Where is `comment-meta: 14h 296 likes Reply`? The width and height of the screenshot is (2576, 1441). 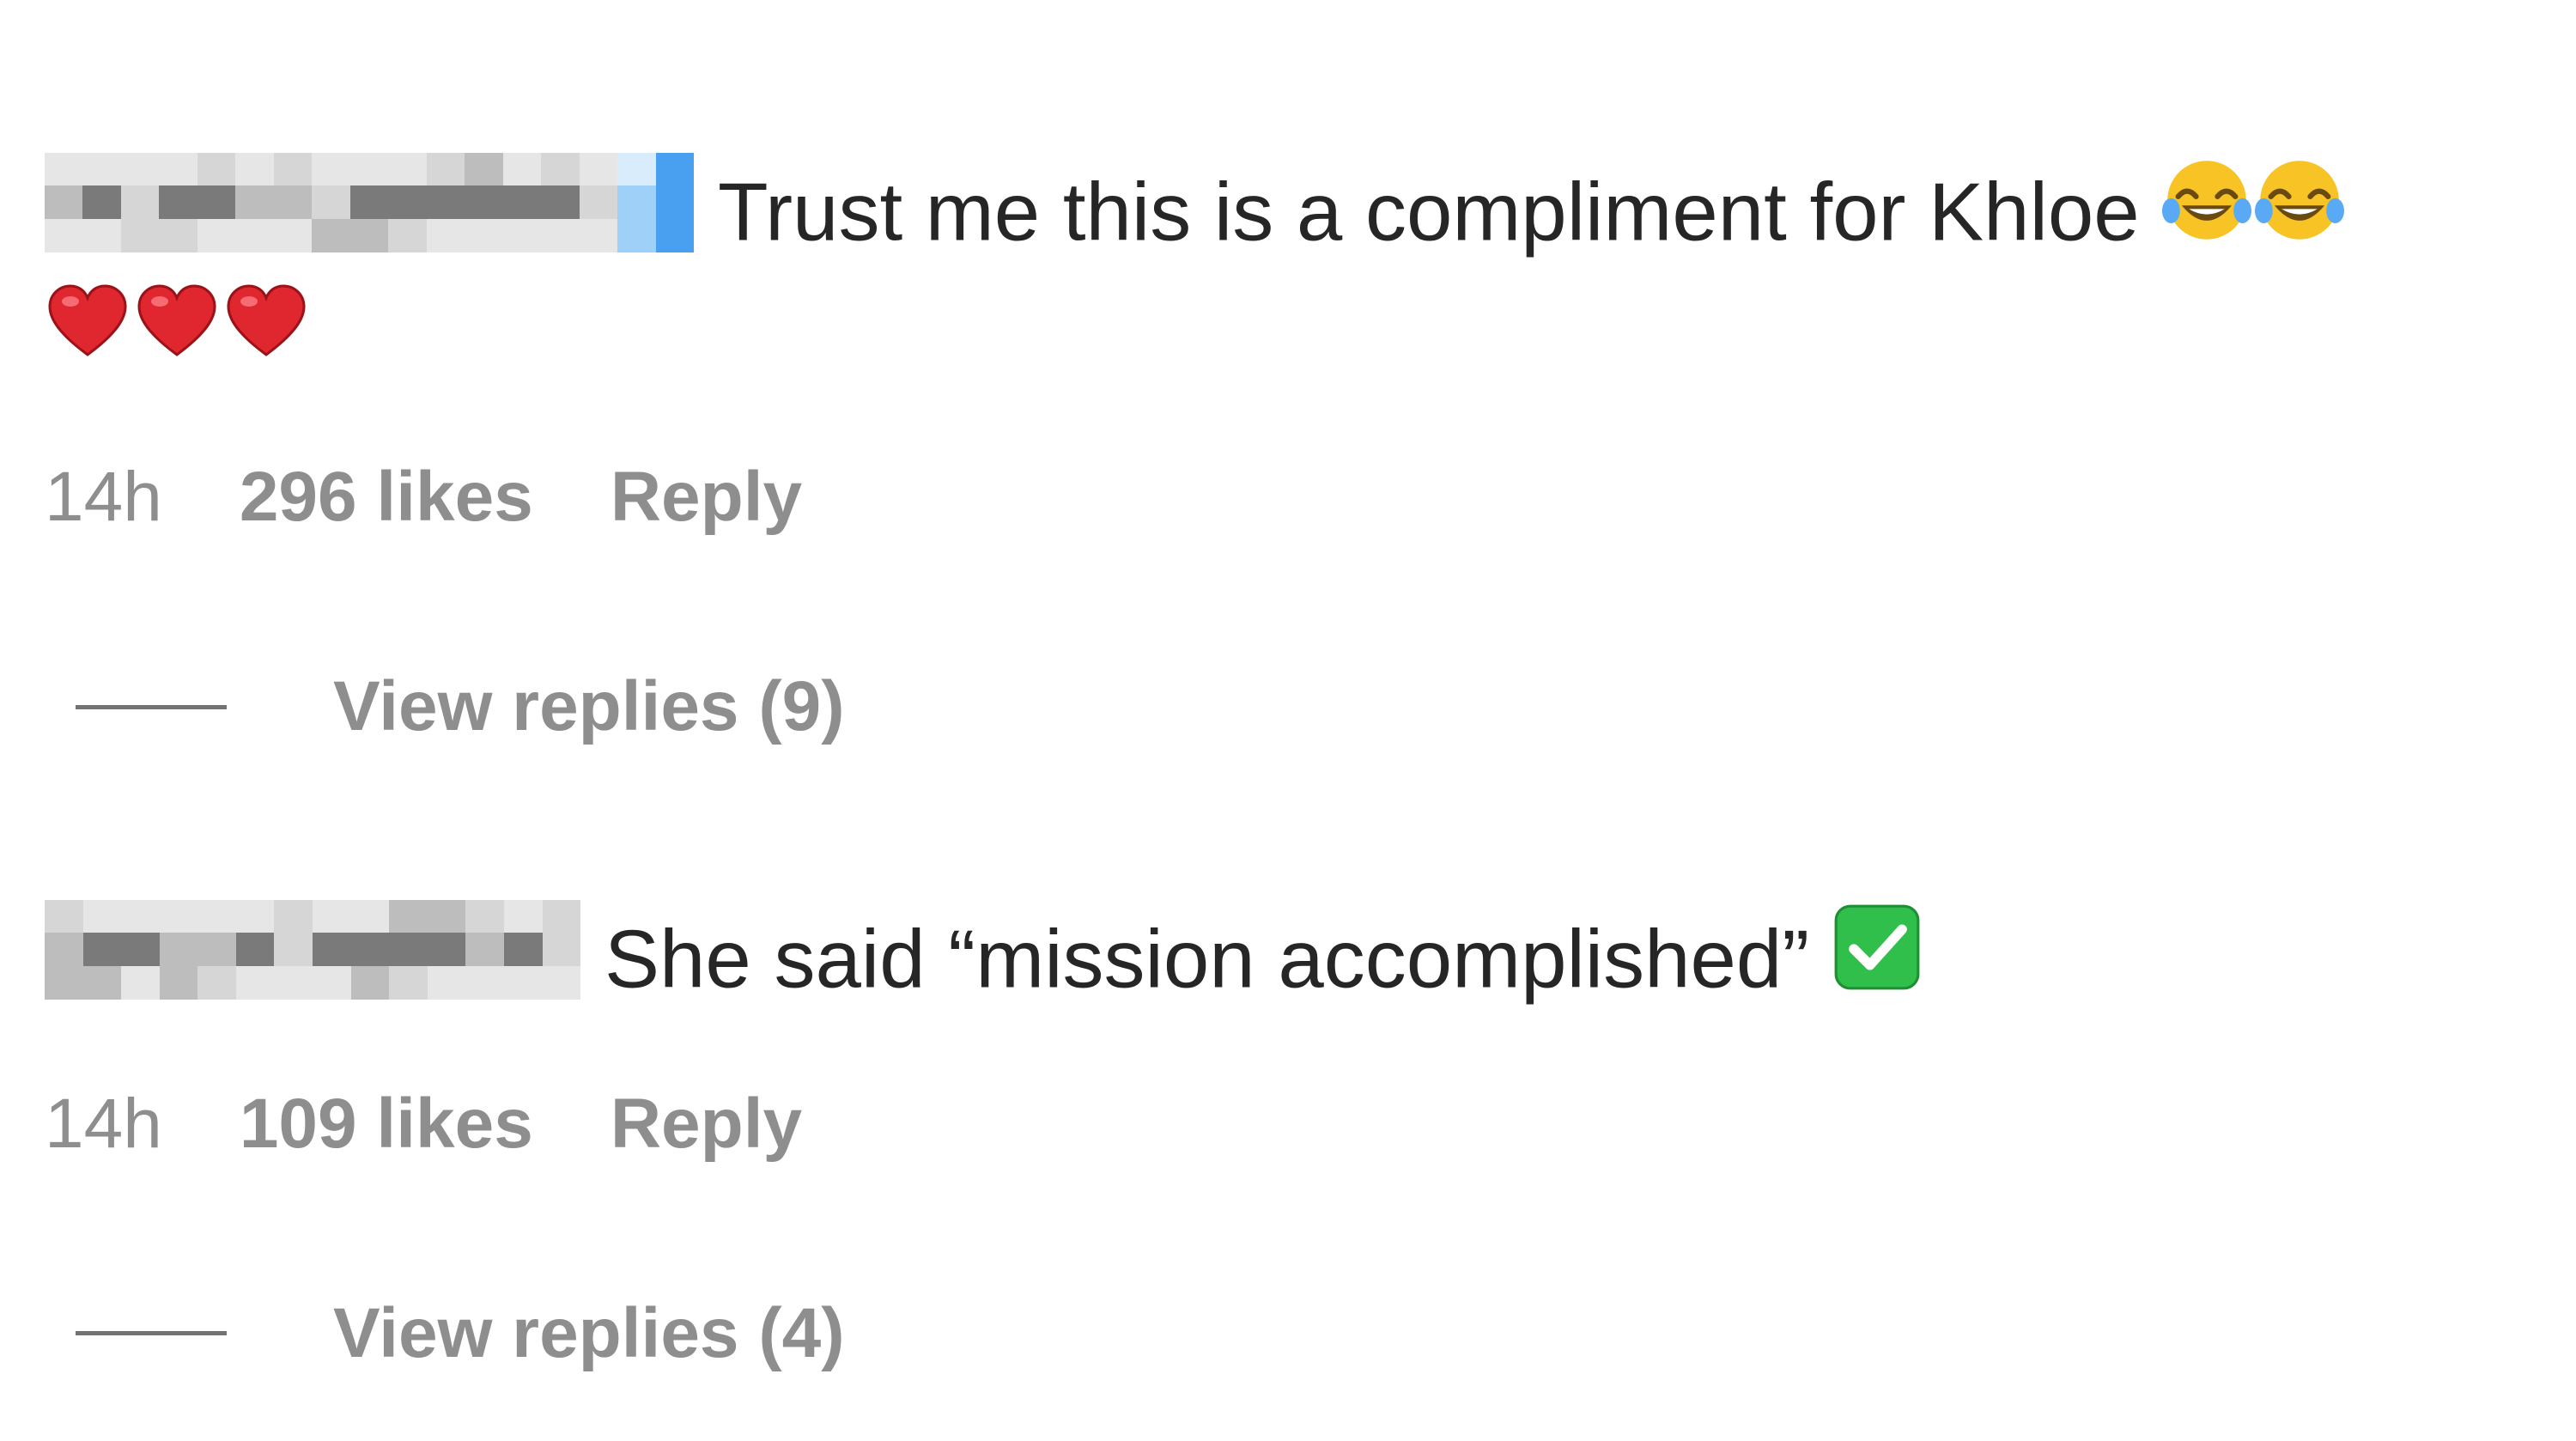 comment-meta: 14h 296 likes Reply is located at coordinates (1290, 498).